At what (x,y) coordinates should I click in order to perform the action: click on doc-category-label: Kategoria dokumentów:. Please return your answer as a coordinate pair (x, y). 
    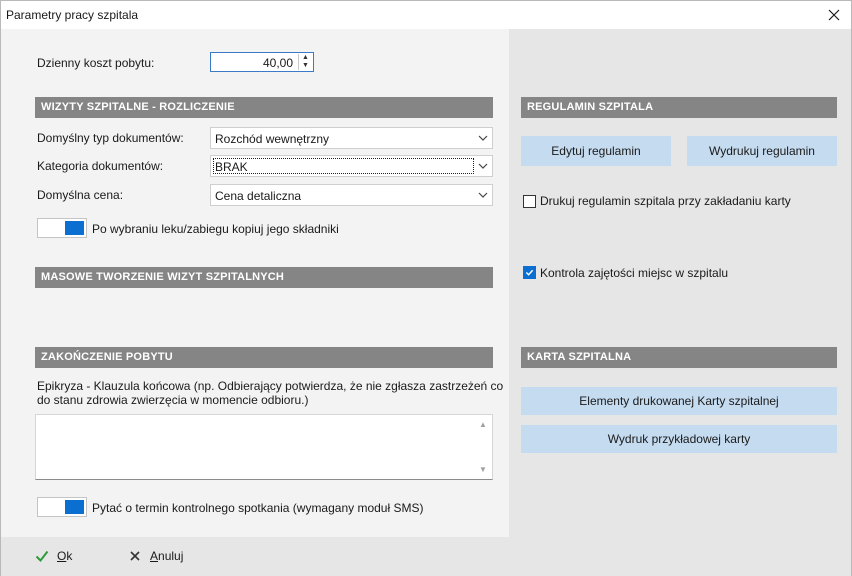
    Looking at the image, I should click on (100, 166).